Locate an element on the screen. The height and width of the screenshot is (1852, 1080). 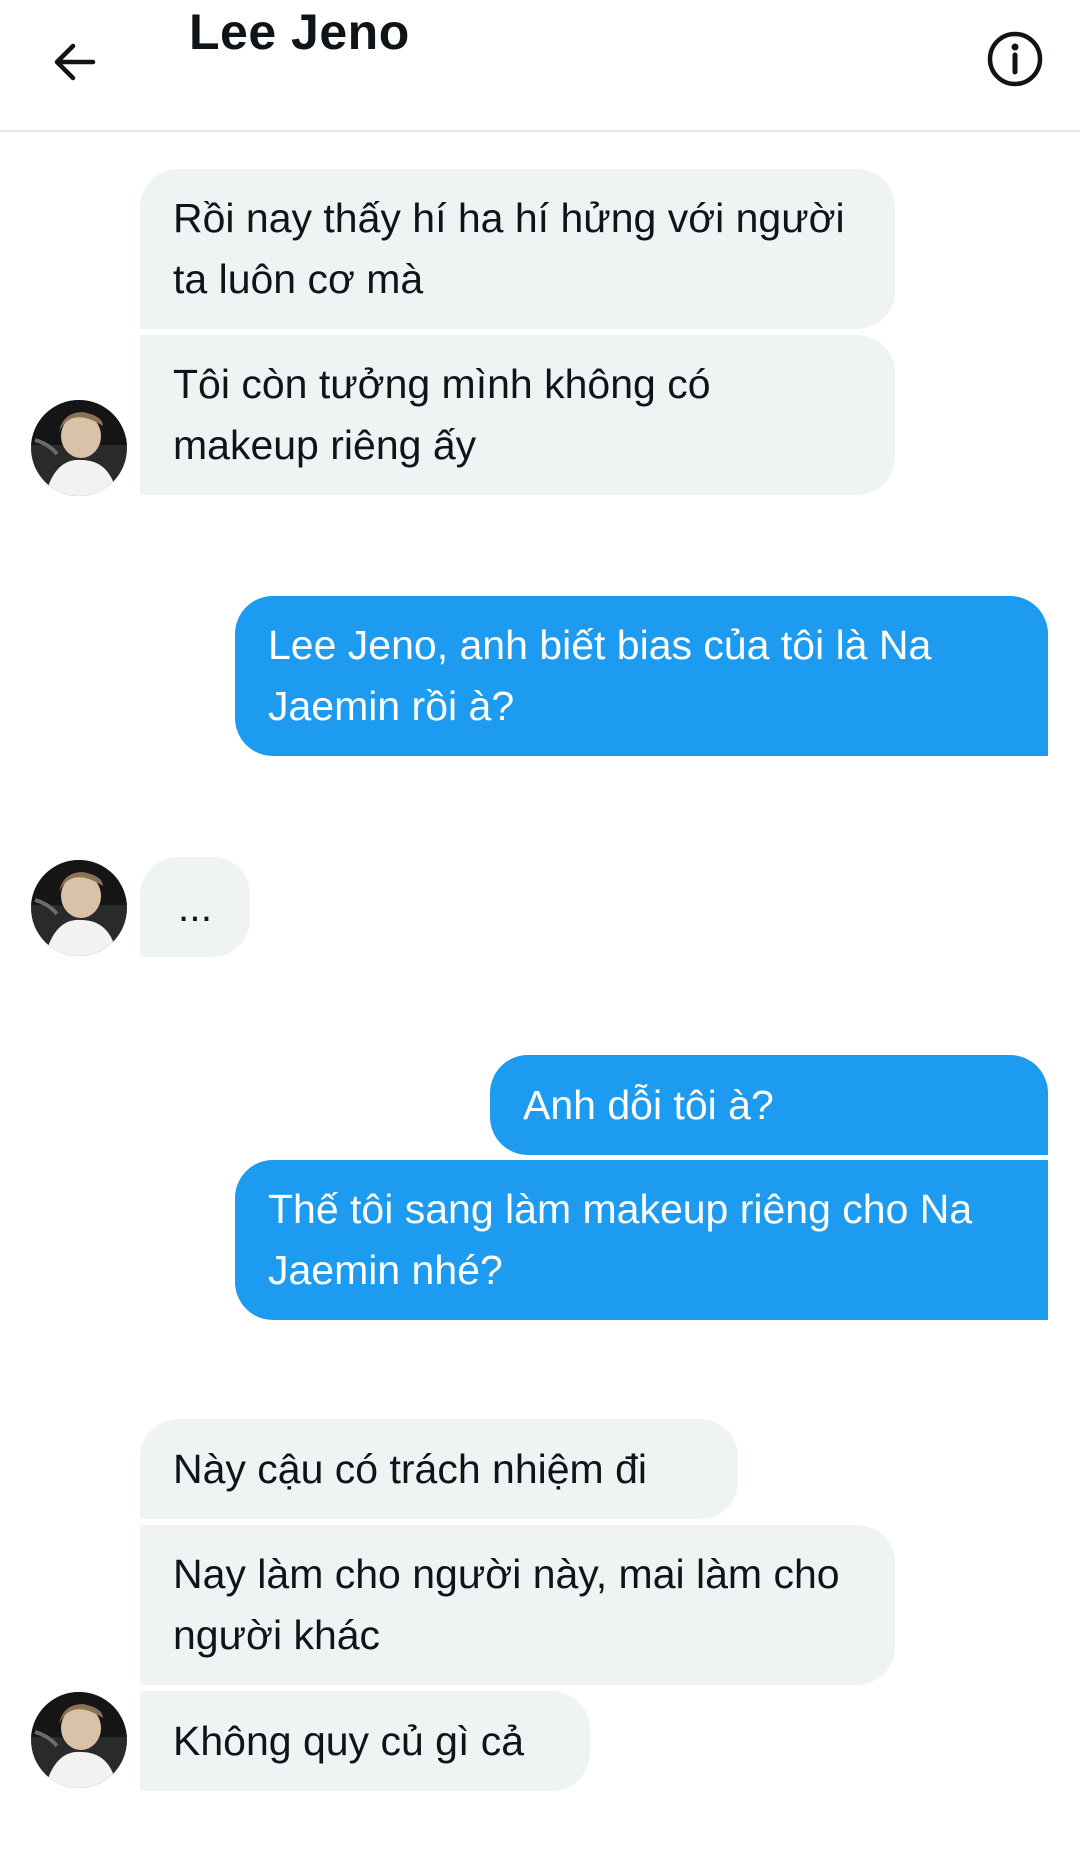
conversation-header: Lee Jeno is located at coordinates (540, 66).